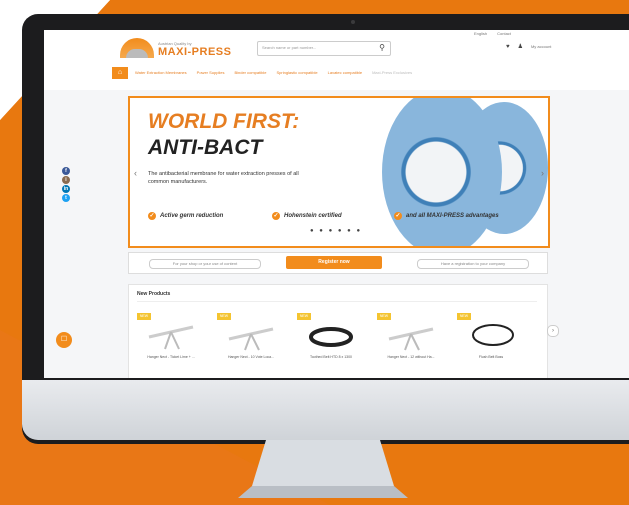  What do you see at coordinates (452, 216) in the screenshot?
I see `hero-feature-3-label: and all MAXI-PRESS advantages` at bounding box center [452, 216].